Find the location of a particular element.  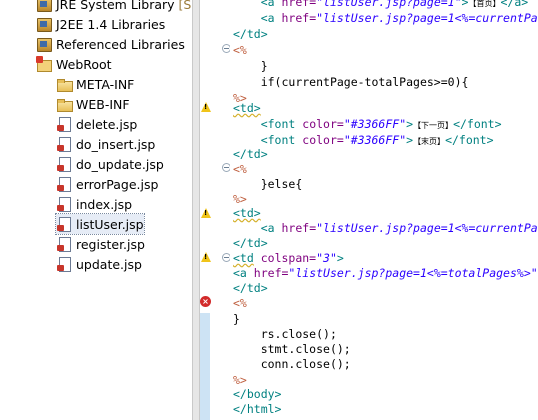

tree-item-referenced-libraries: Referenced Libraries is located at coordinates (110, 44).